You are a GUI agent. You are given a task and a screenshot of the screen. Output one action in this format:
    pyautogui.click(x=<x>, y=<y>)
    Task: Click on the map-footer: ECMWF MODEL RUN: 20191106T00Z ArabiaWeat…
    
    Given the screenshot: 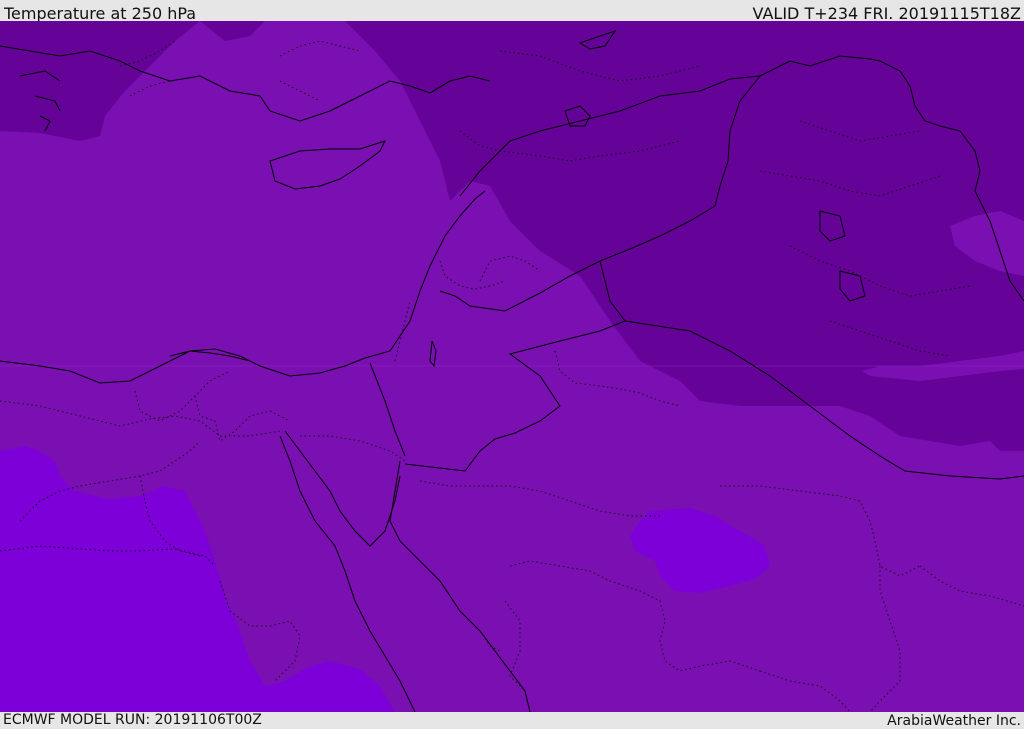 What is the action you would take?
    pyautogui.click(x=512, y=720)
    